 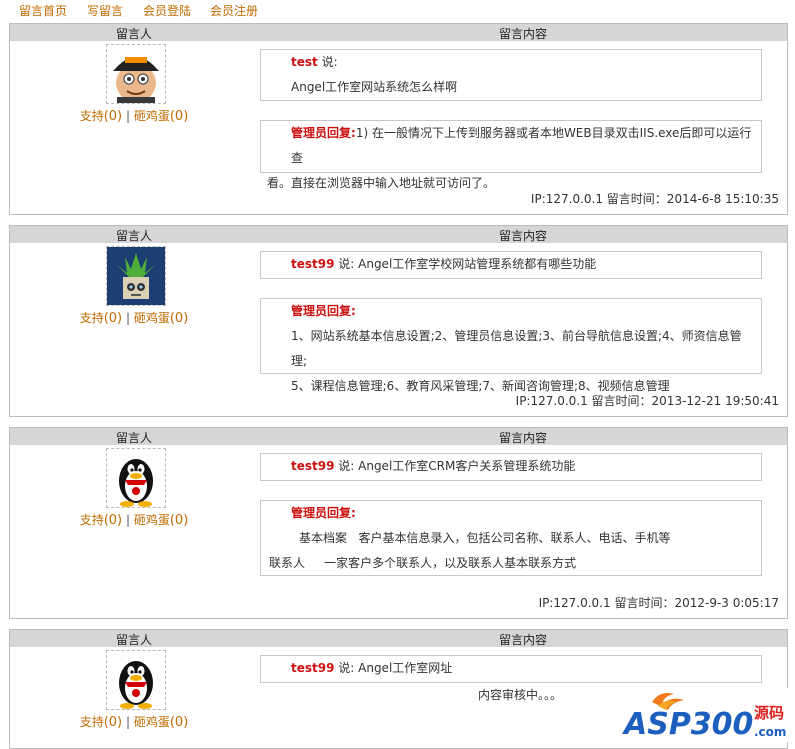 I want to click on ip-and-time: IP:127.0.0.1 留言时间：2012-9-3 0:05:17, so click(x=658, y=603).